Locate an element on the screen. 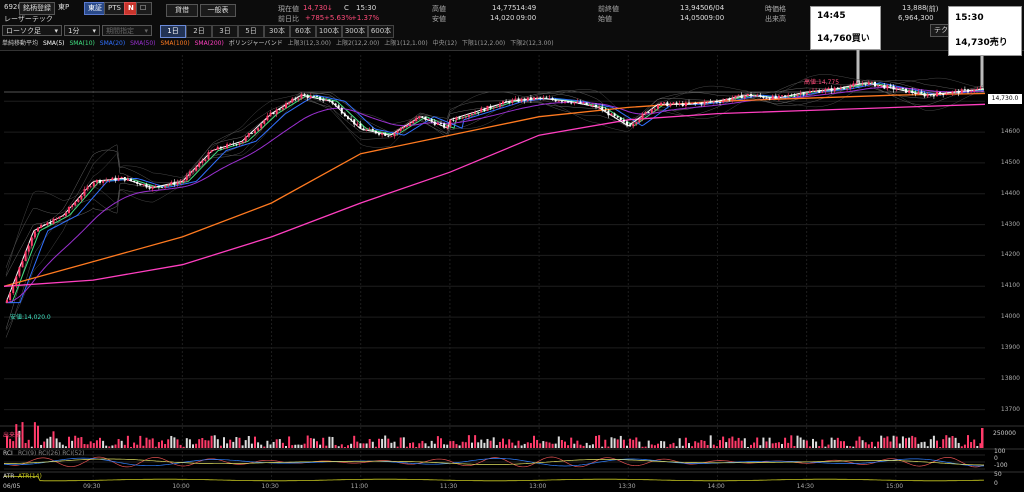  legend-sma10: SMA(10) is located at coordinates (82, 43).